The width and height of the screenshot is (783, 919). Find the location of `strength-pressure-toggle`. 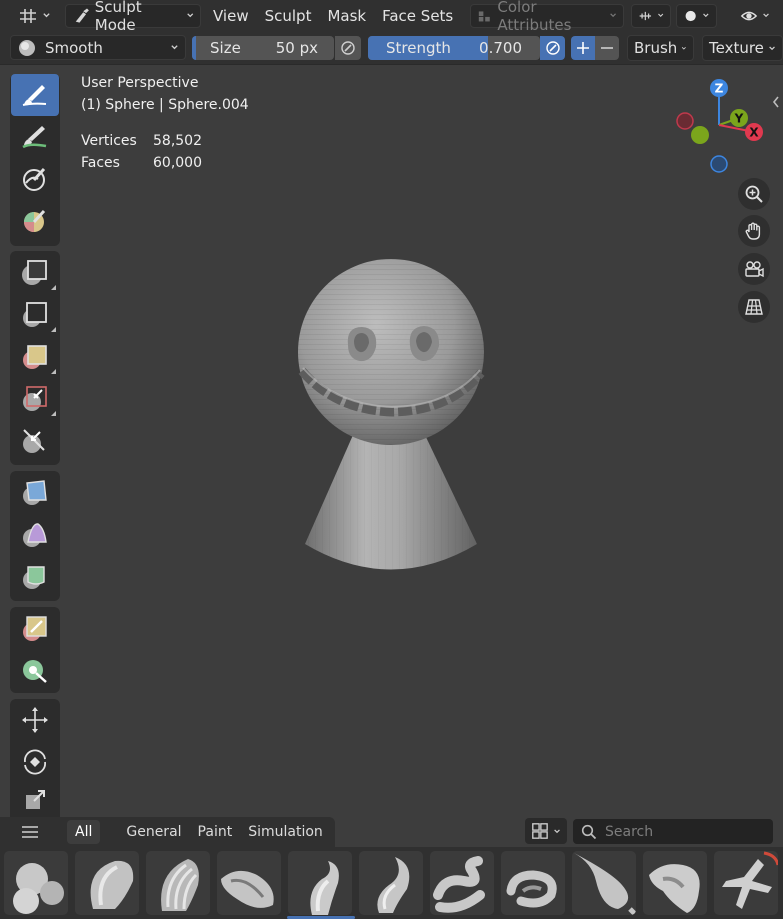

strength-pressure-toggle is located at coordinates (552, 48).